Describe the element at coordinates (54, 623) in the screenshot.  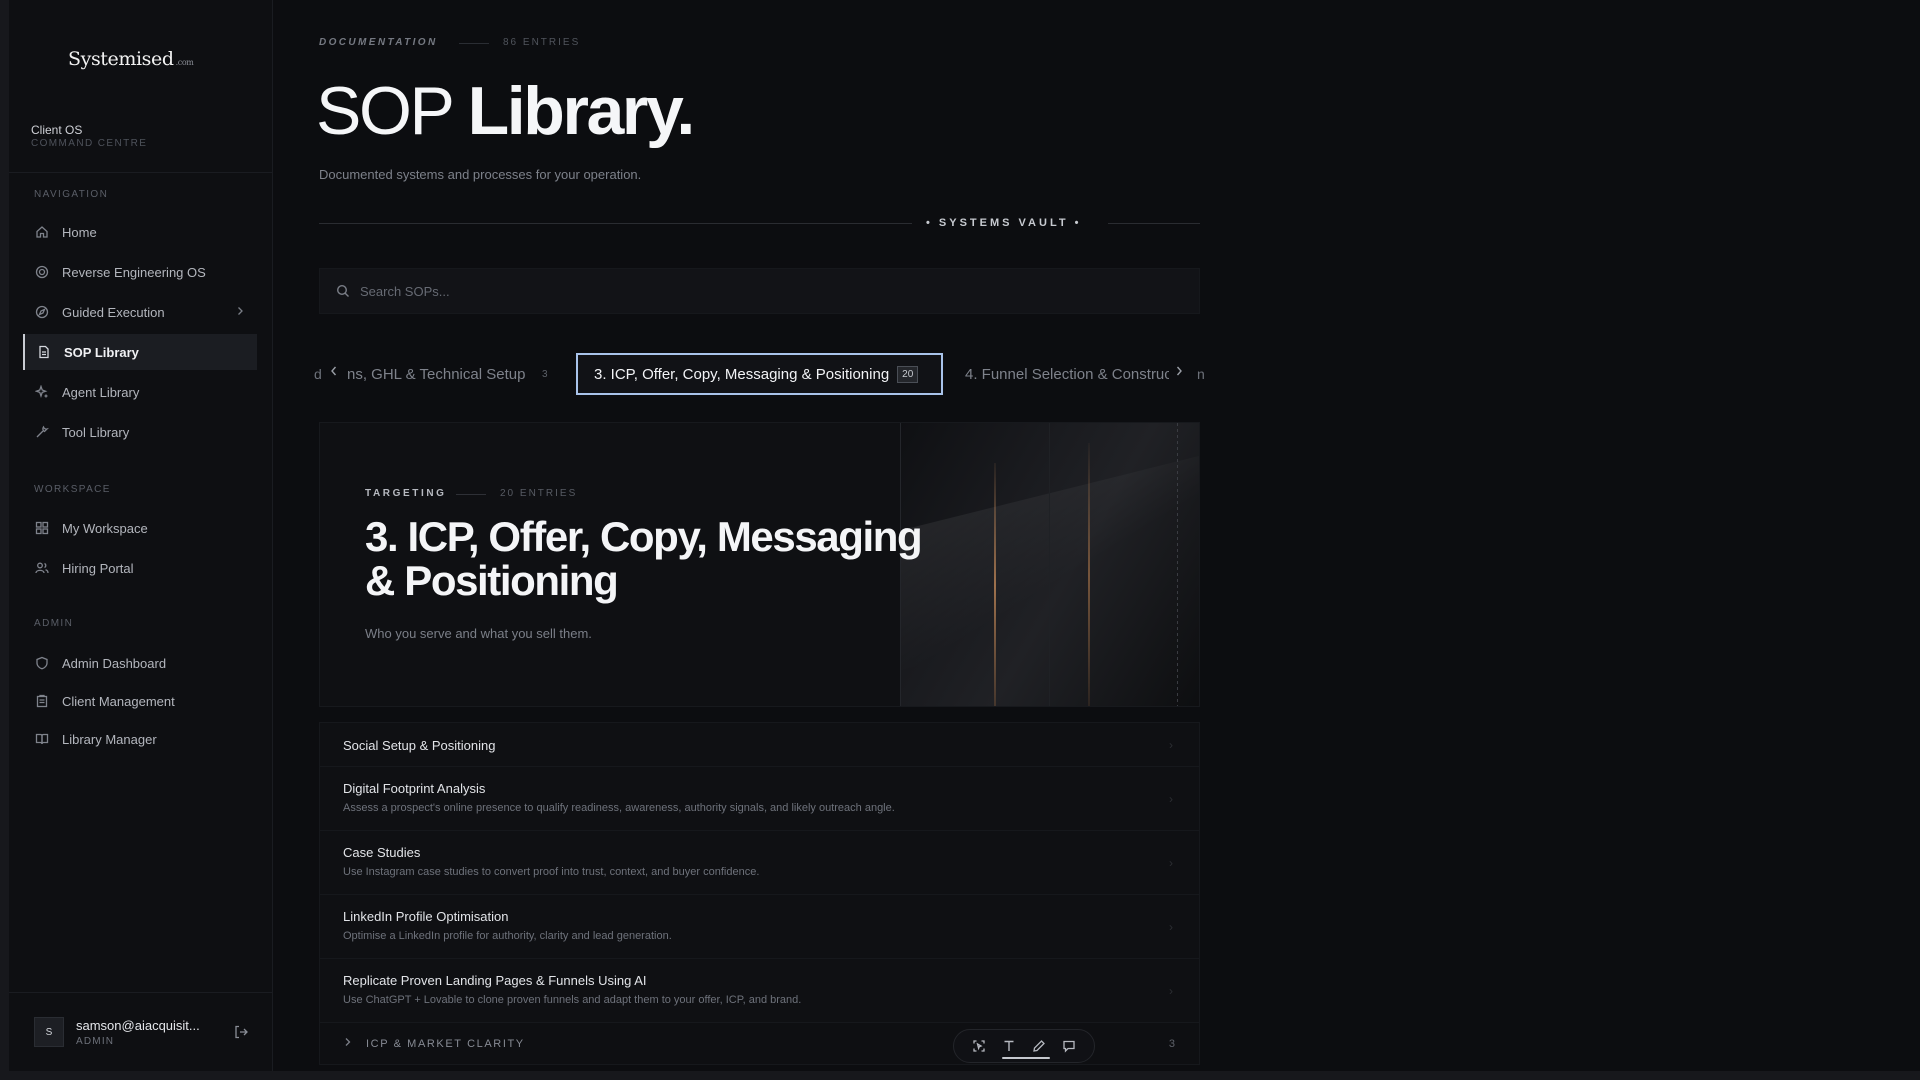
I see `section-label-admin: ADMIN` at that location.